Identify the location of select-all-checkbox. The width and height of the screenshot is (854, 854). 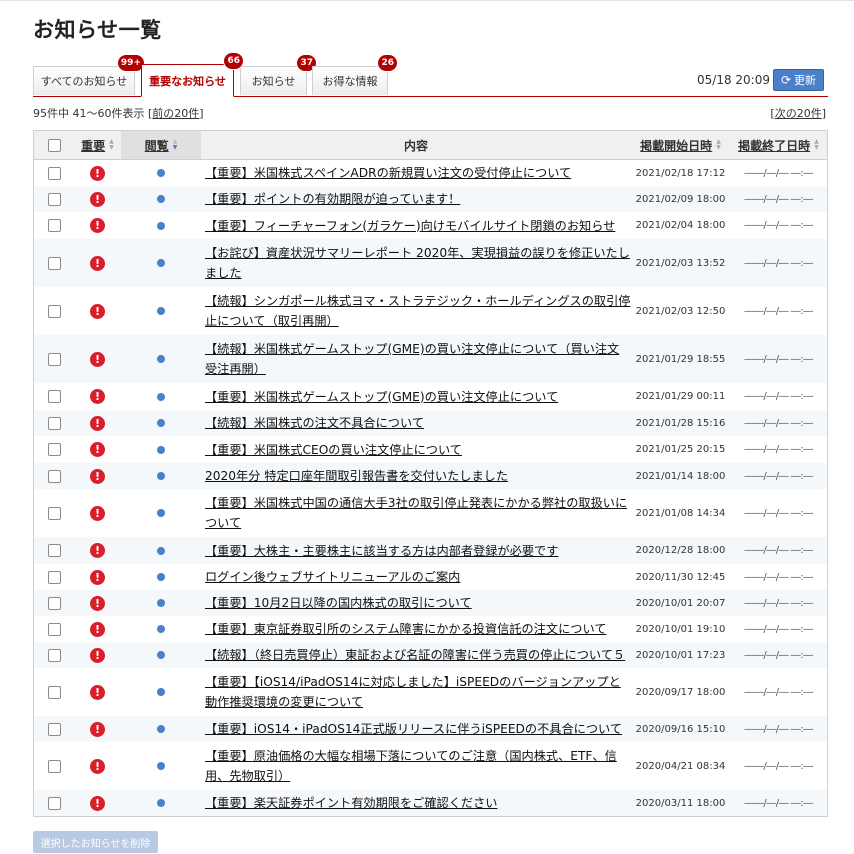
(54, 145).